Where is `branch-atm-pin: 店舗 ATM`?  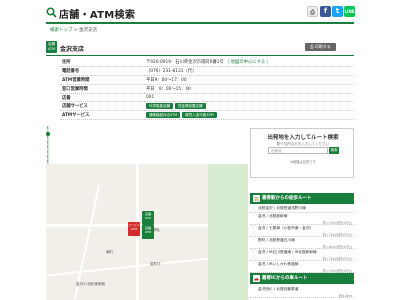 branch-atm-pin: 店舗 ATM is located at coordinates (148, 232).